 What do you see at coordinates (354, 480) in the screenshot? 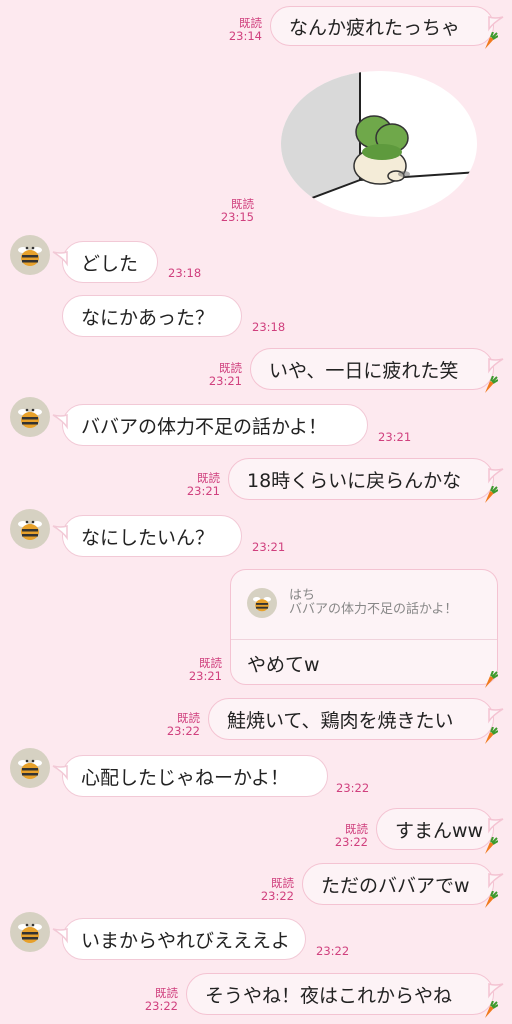
I see `message-text: 18時くらいに戻らんかな` at bounding box center [354, 480].